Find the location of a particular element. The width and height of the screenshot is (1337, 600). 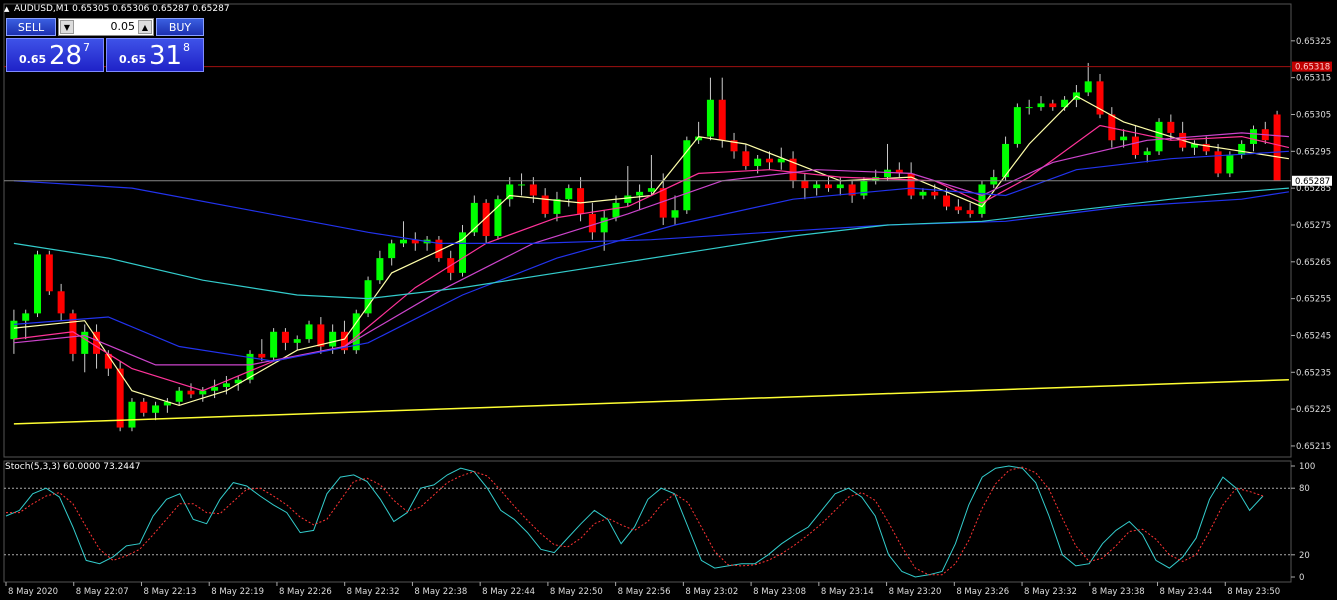

lot-size-value: 0.05 is located at coordinates (123, 26).